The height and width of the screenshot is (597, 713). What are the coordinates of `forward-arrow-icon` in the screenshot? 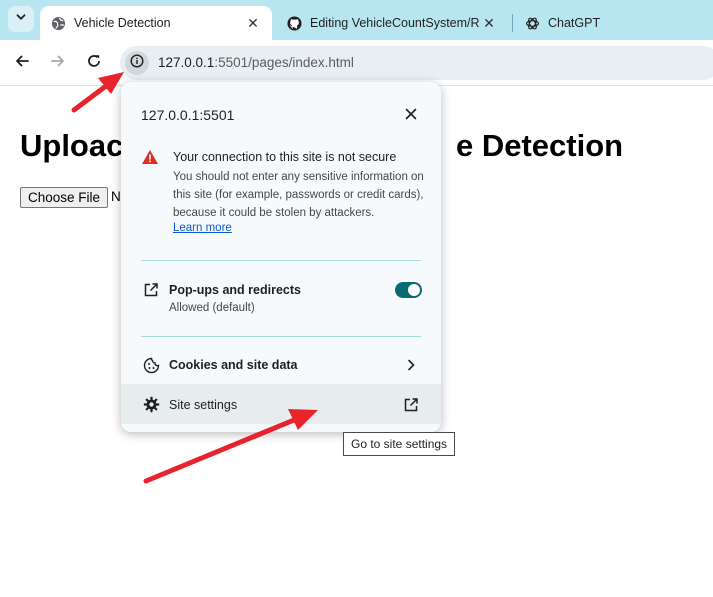 It's located at (58, 63).